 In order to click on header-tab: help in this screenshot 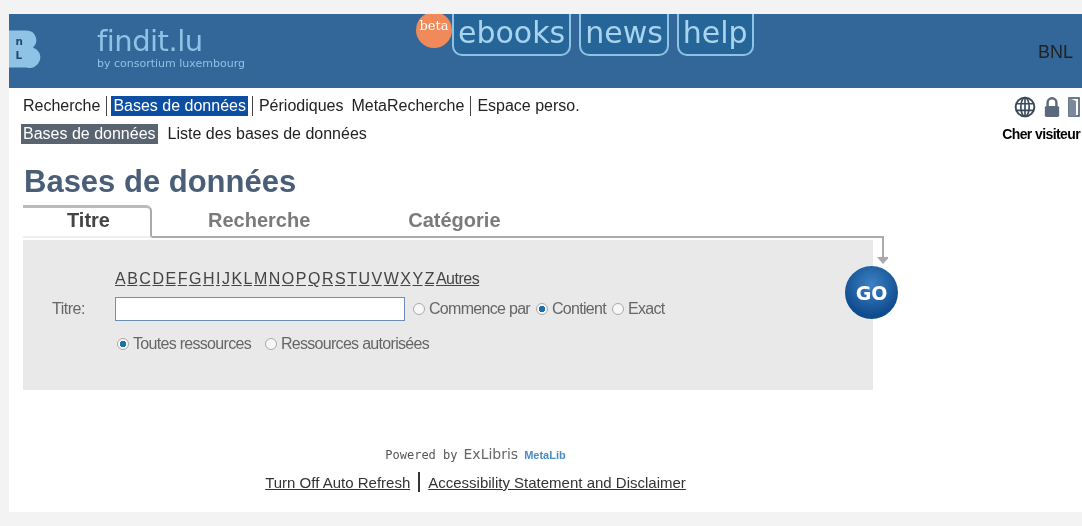, I will do `click(715, 35)`.